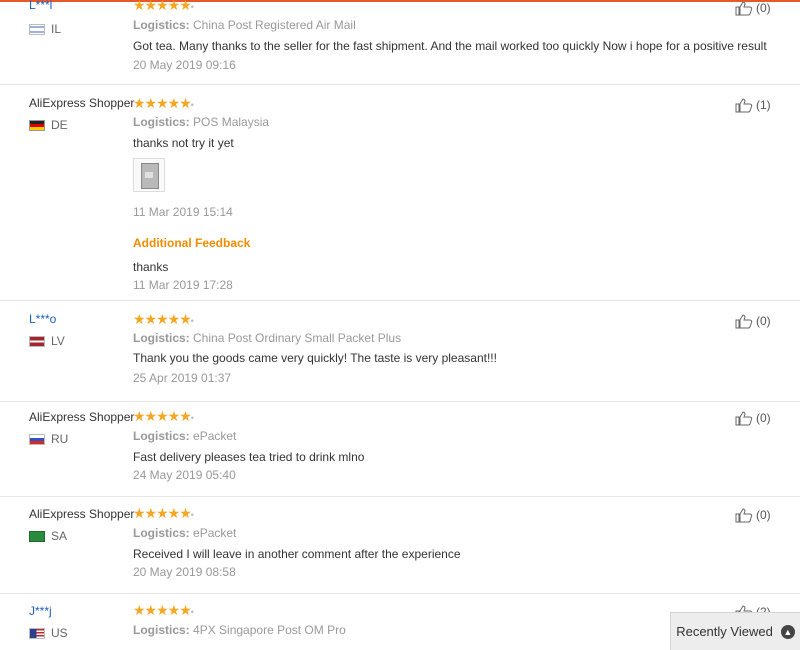  I want to click on country-code: IL, so click(56, 29).